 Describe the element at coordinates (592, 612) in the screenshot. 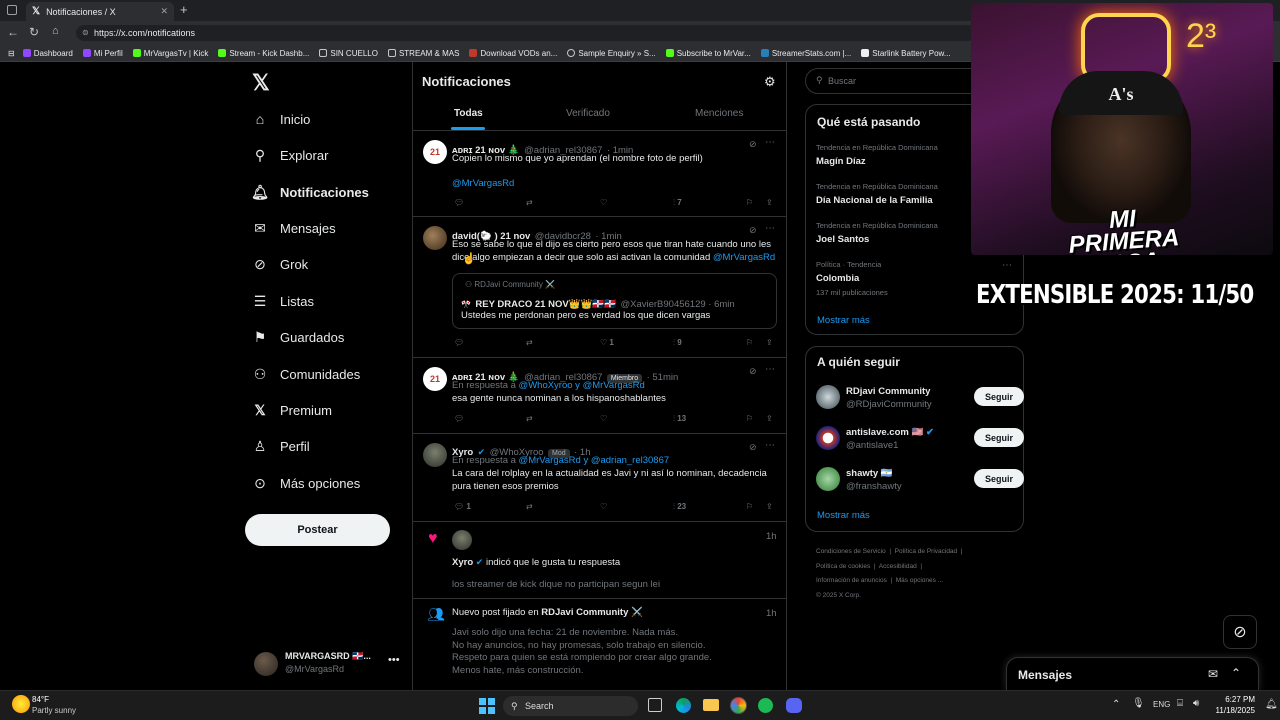

I see `community-name: RDJavi Community ⚔️` at that location.